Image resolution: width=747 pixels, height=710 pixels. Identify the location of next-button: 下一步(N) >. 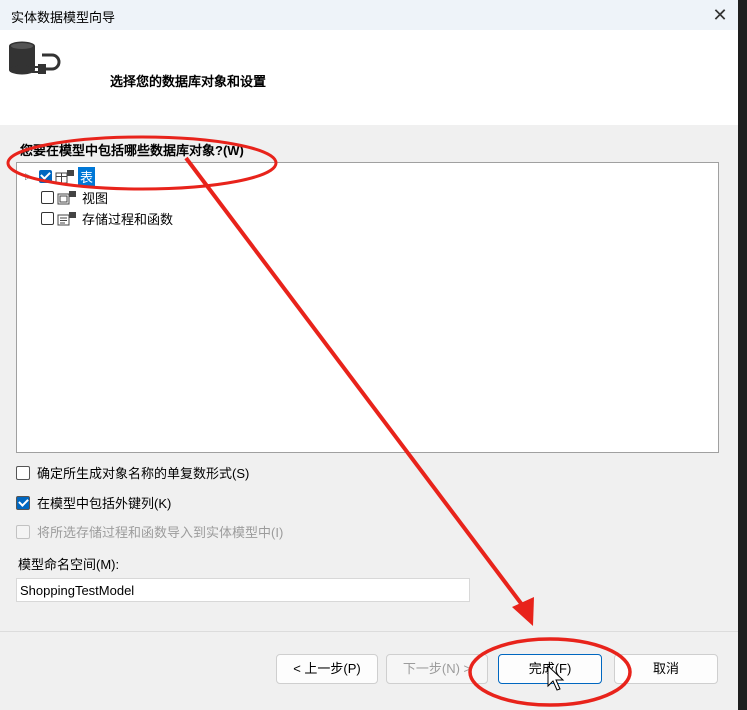
(437, 669).